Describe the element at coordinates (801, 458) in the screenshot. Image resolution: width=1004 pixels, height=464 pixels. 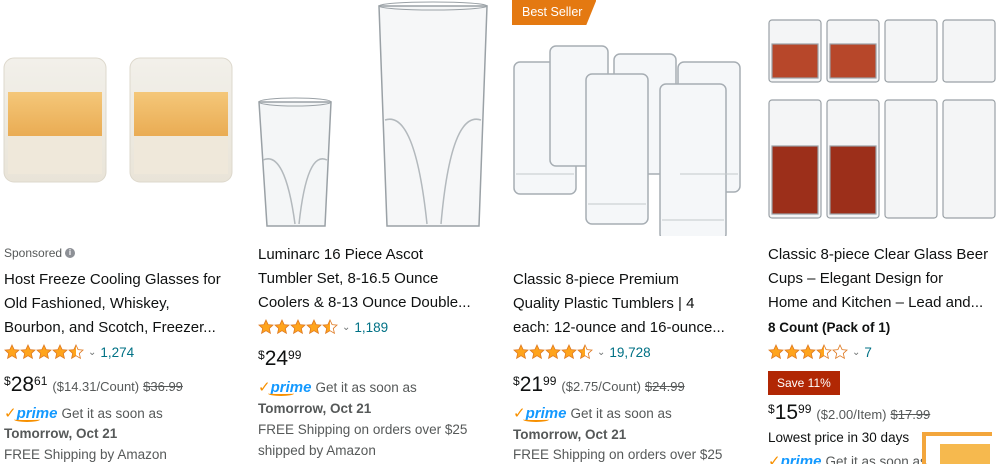
I see `prime-label: prime` at that location.